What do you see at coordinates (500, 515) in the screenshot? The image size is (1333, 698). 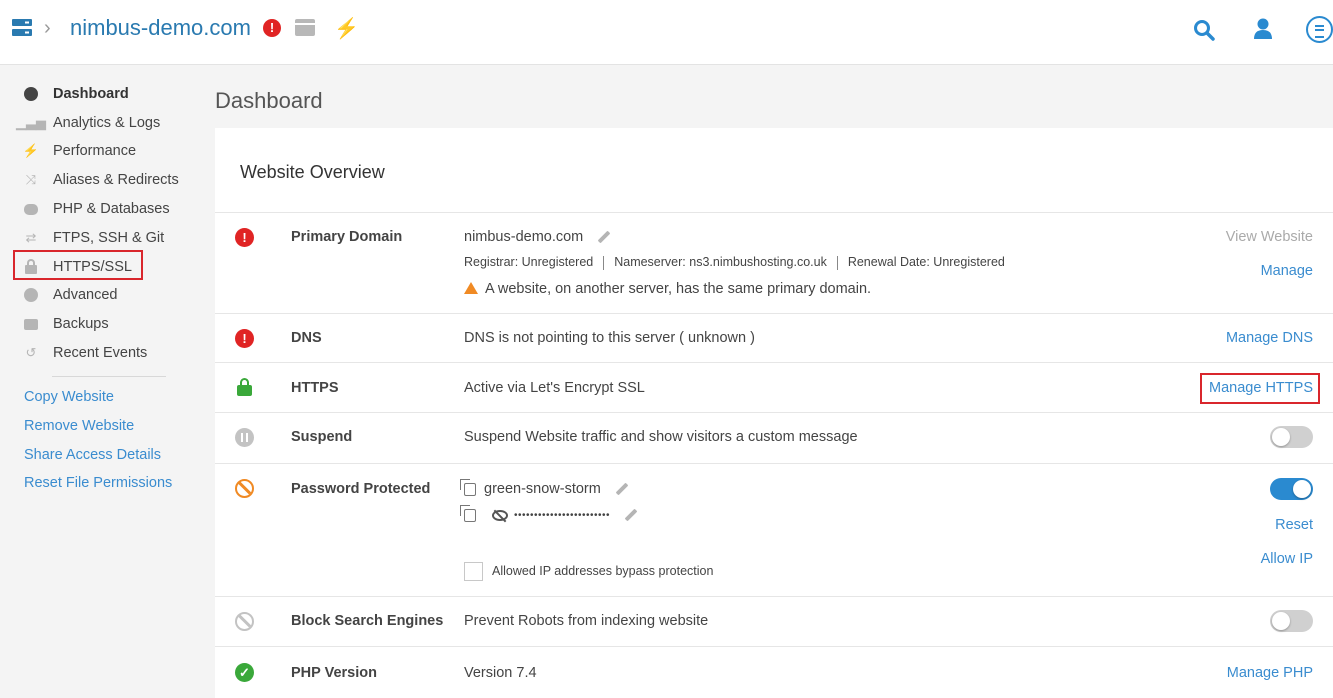 I see `eye-off-icon` at bounding box center [500, 515].